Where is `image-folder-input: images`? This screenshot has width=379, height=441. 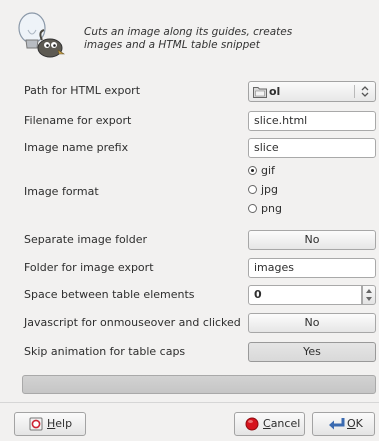
image-folder-input: images is located at coordinates (312, 268).